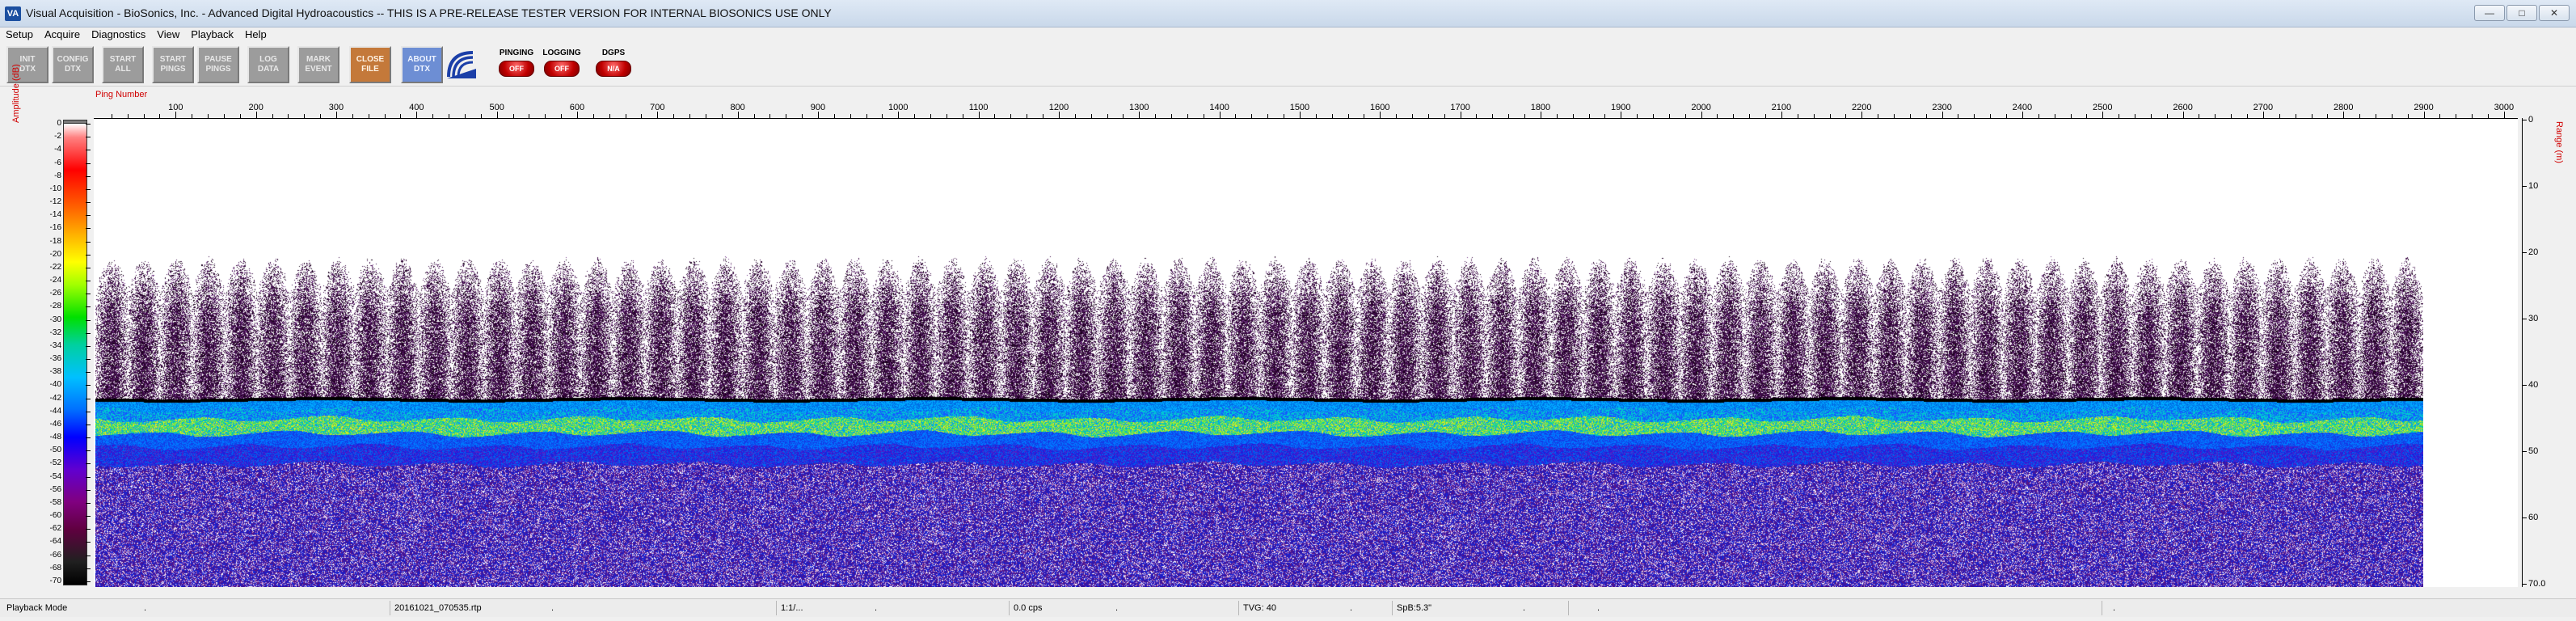 This screenshot has width=2576, height=621. What do you see at coordinates (1351, 608) in the screenshot?
I see `status-cell5-tail: .` at bounding box center [1351, 608].